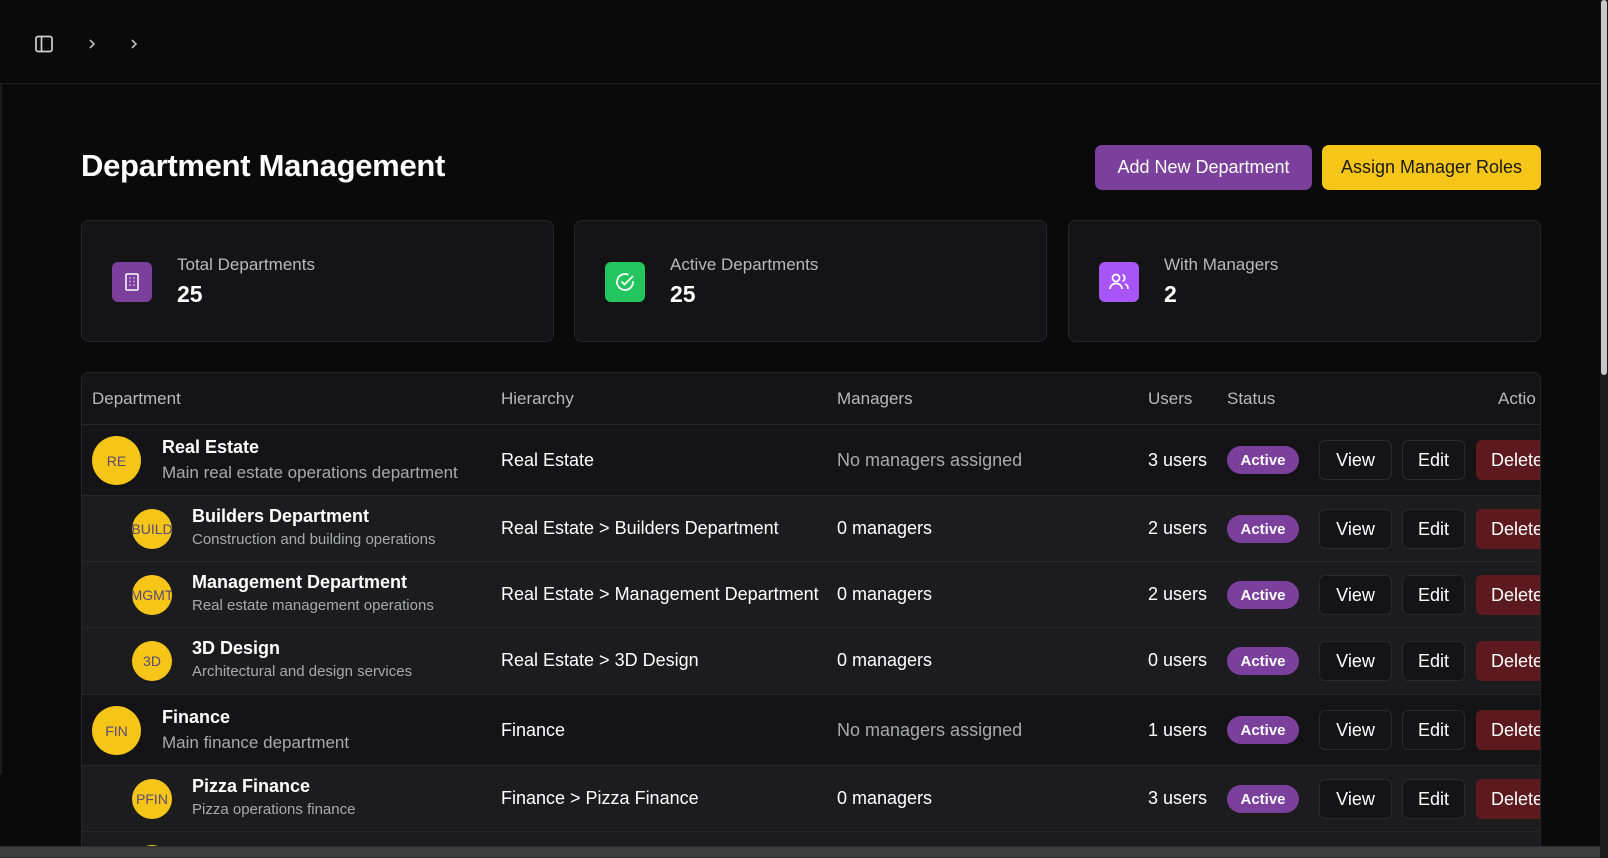  What do you see at coordinates (1170, 294) in the screenshot?
I see `stat-value: 2` at bounding box center [1170, 294].